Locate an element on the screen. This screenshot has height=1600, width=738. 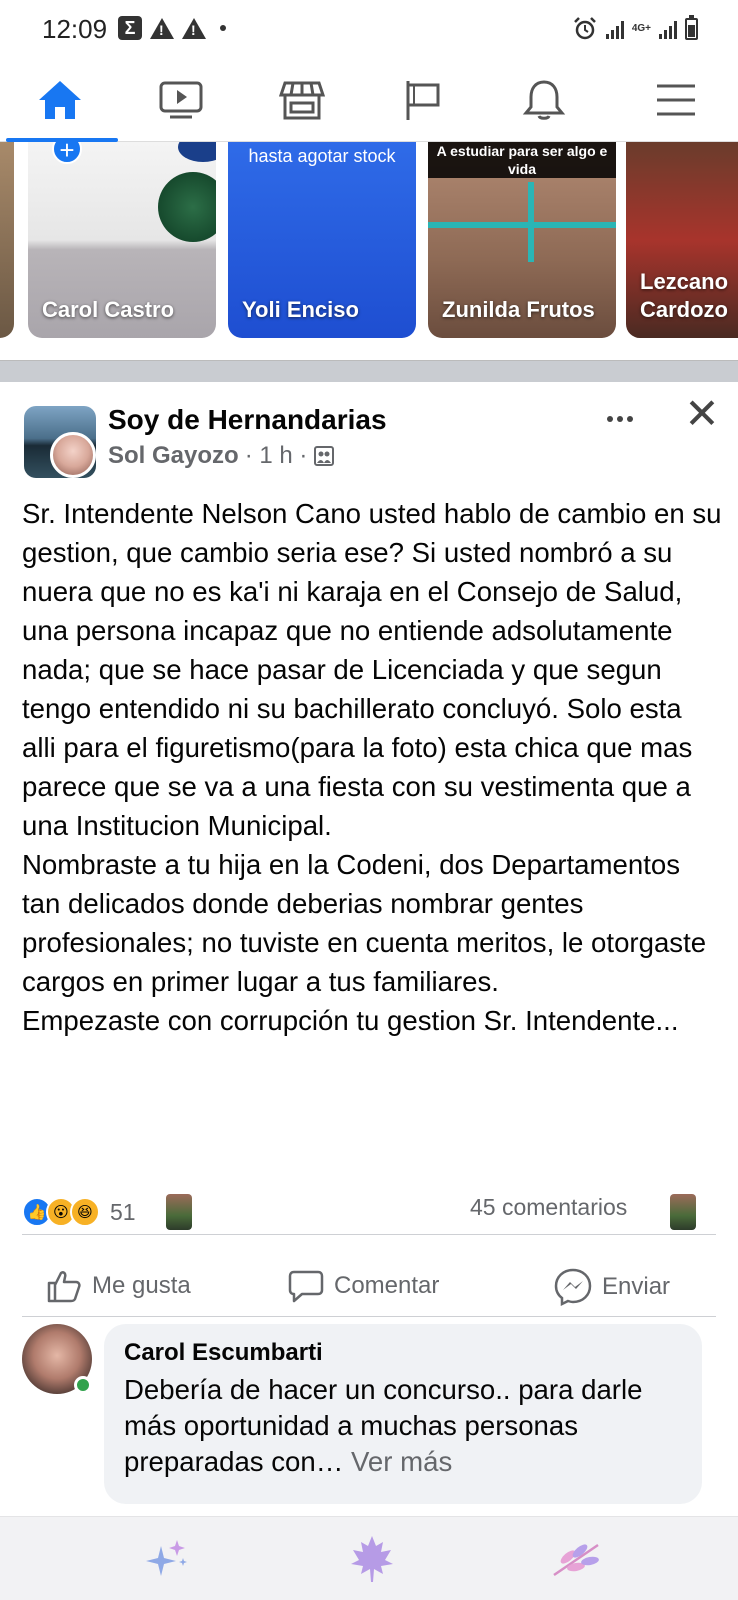
branch-icon is located at coordinates (576, 1560).